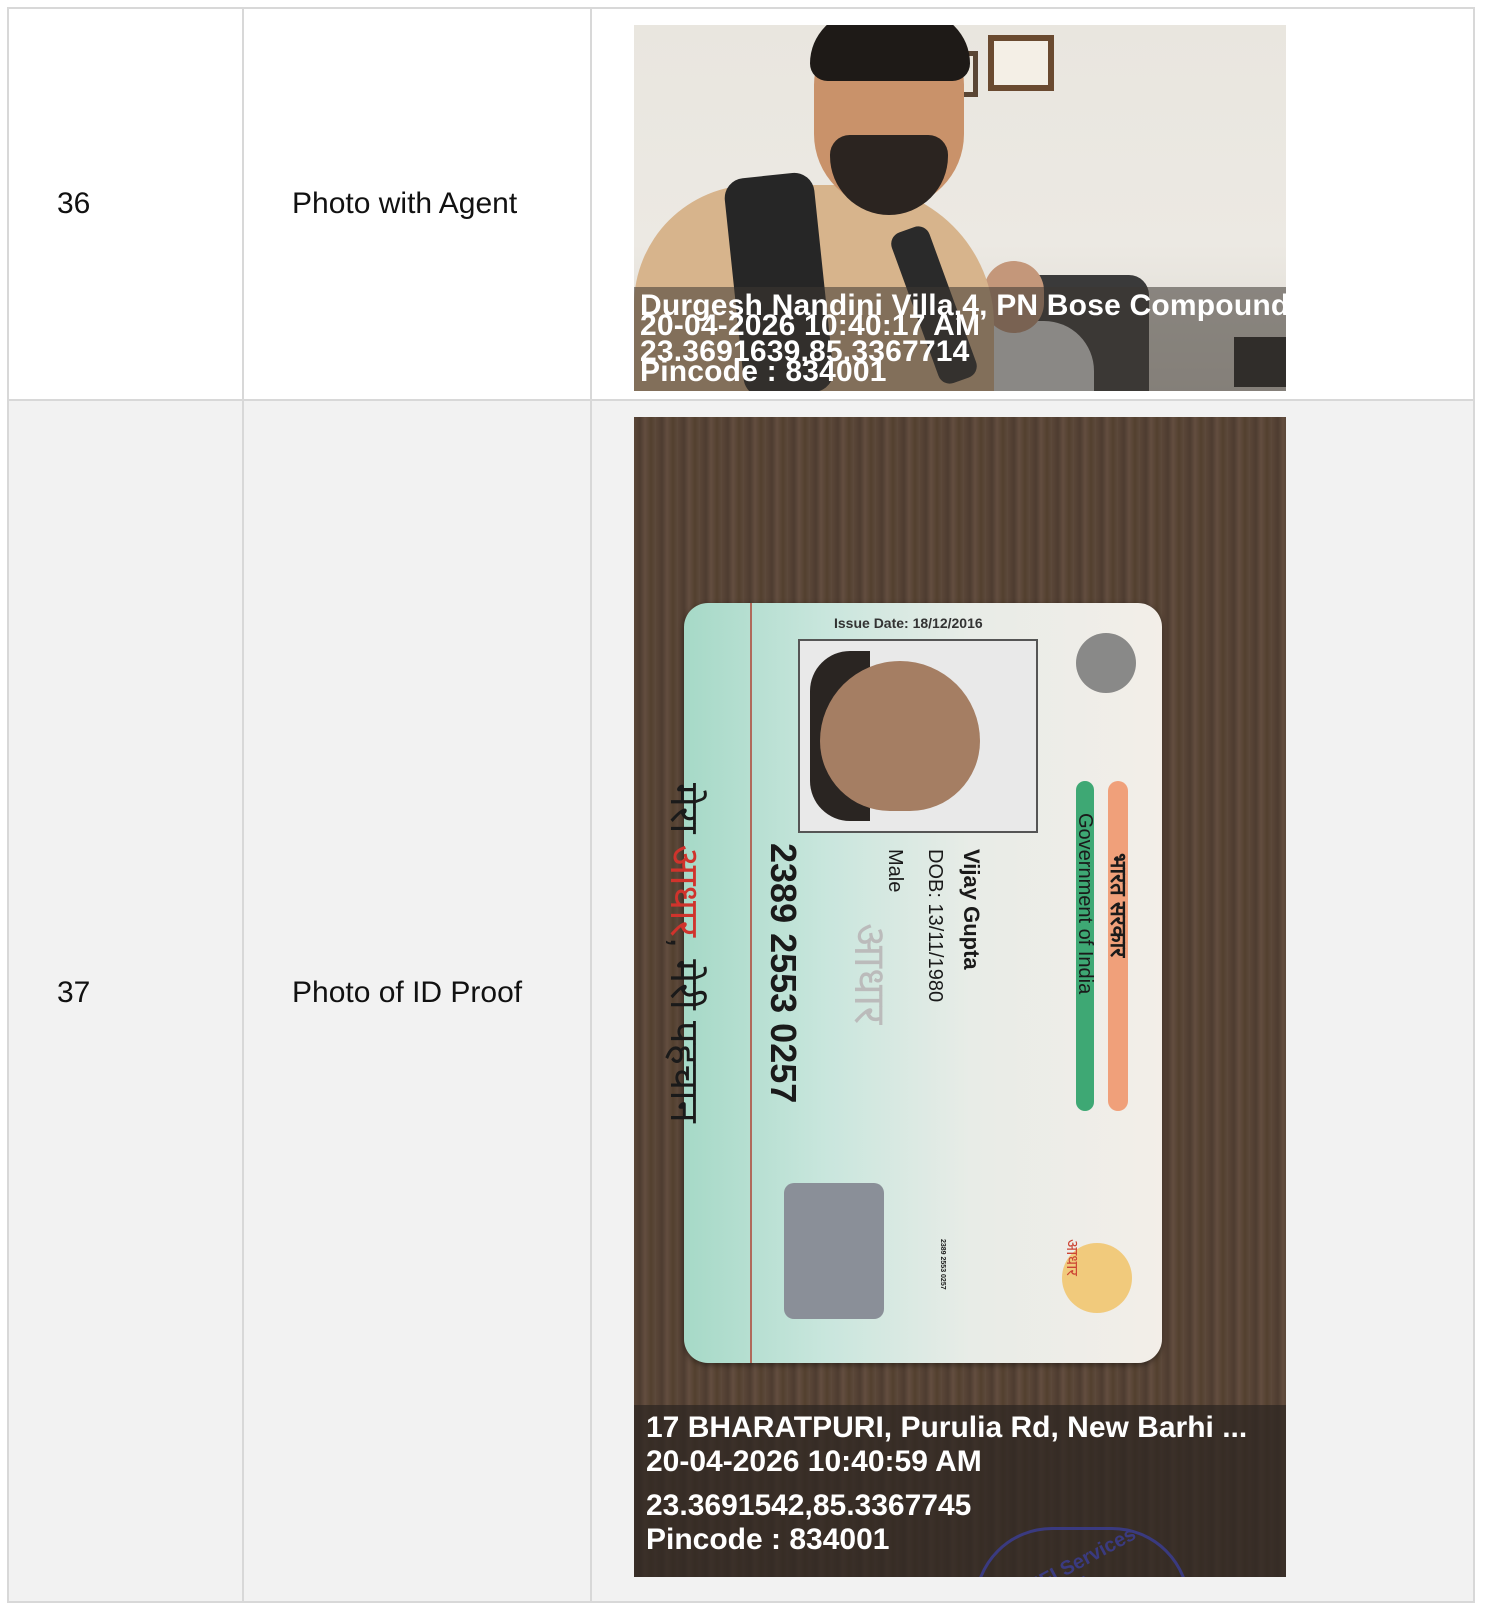 The height and width of the screenshot is (1603, 1485). What do you see at coordinates (684, 814) in the screenshot?
I see `slogan-part: मेरा` at bounding box center [684, 814].